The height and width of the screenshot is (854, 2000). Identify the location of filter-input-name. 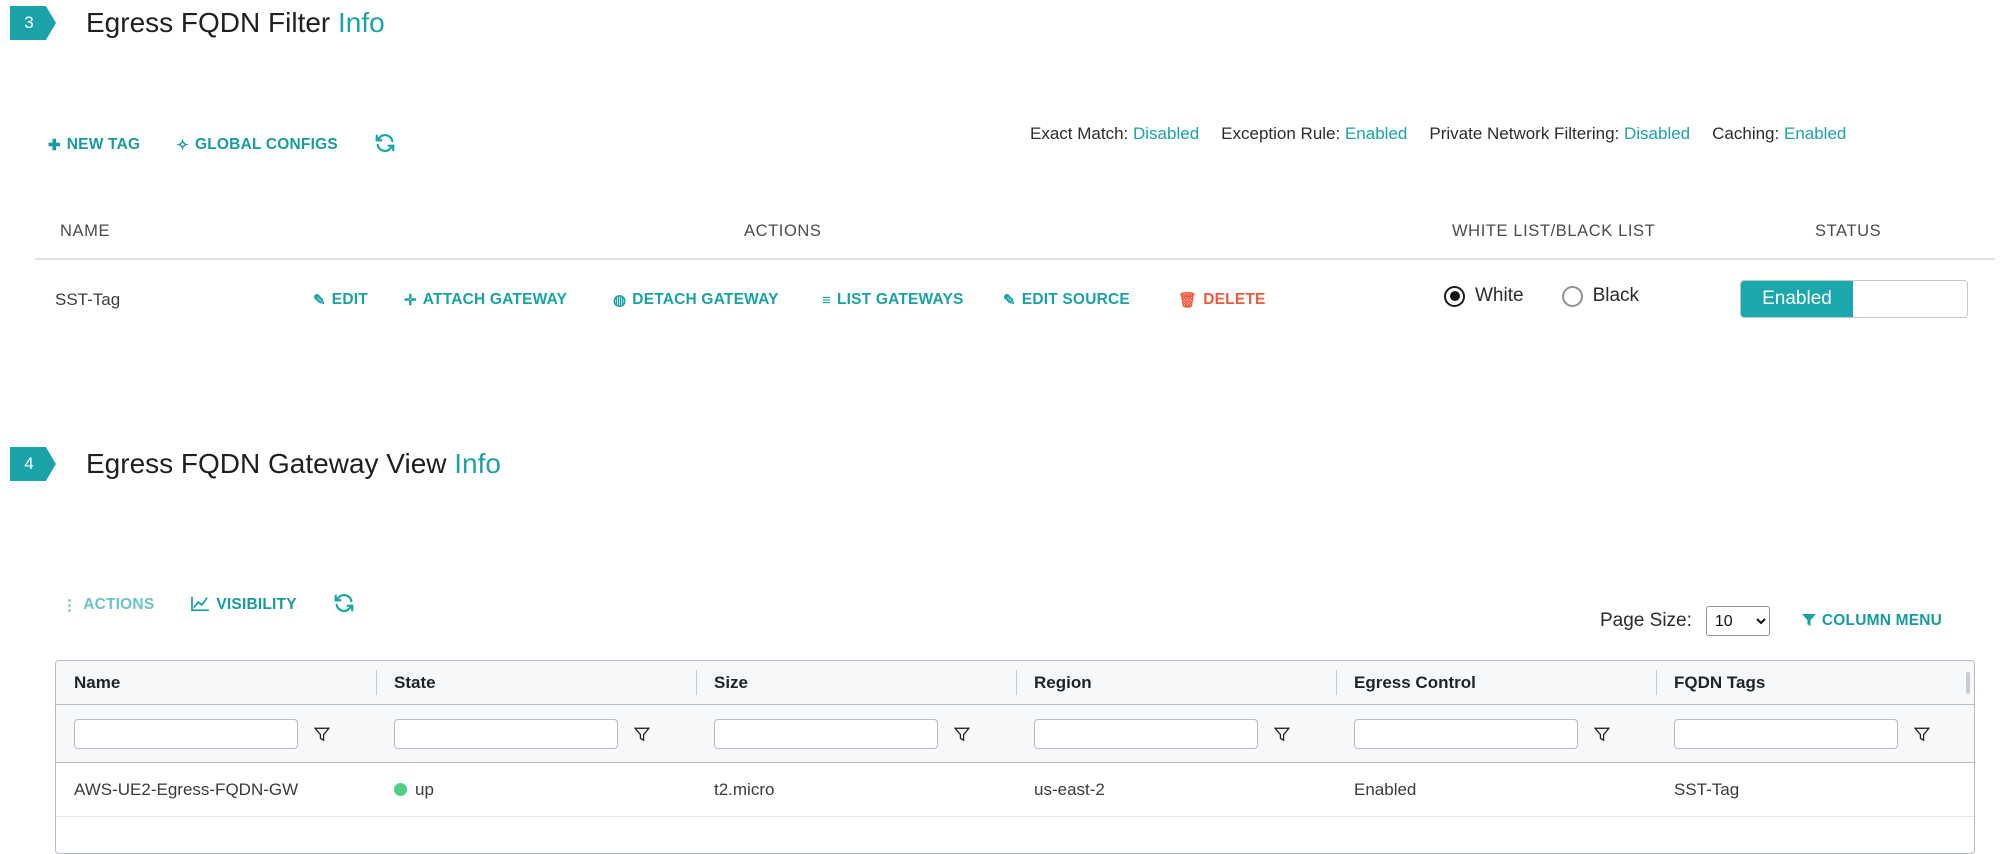
(186, 733).